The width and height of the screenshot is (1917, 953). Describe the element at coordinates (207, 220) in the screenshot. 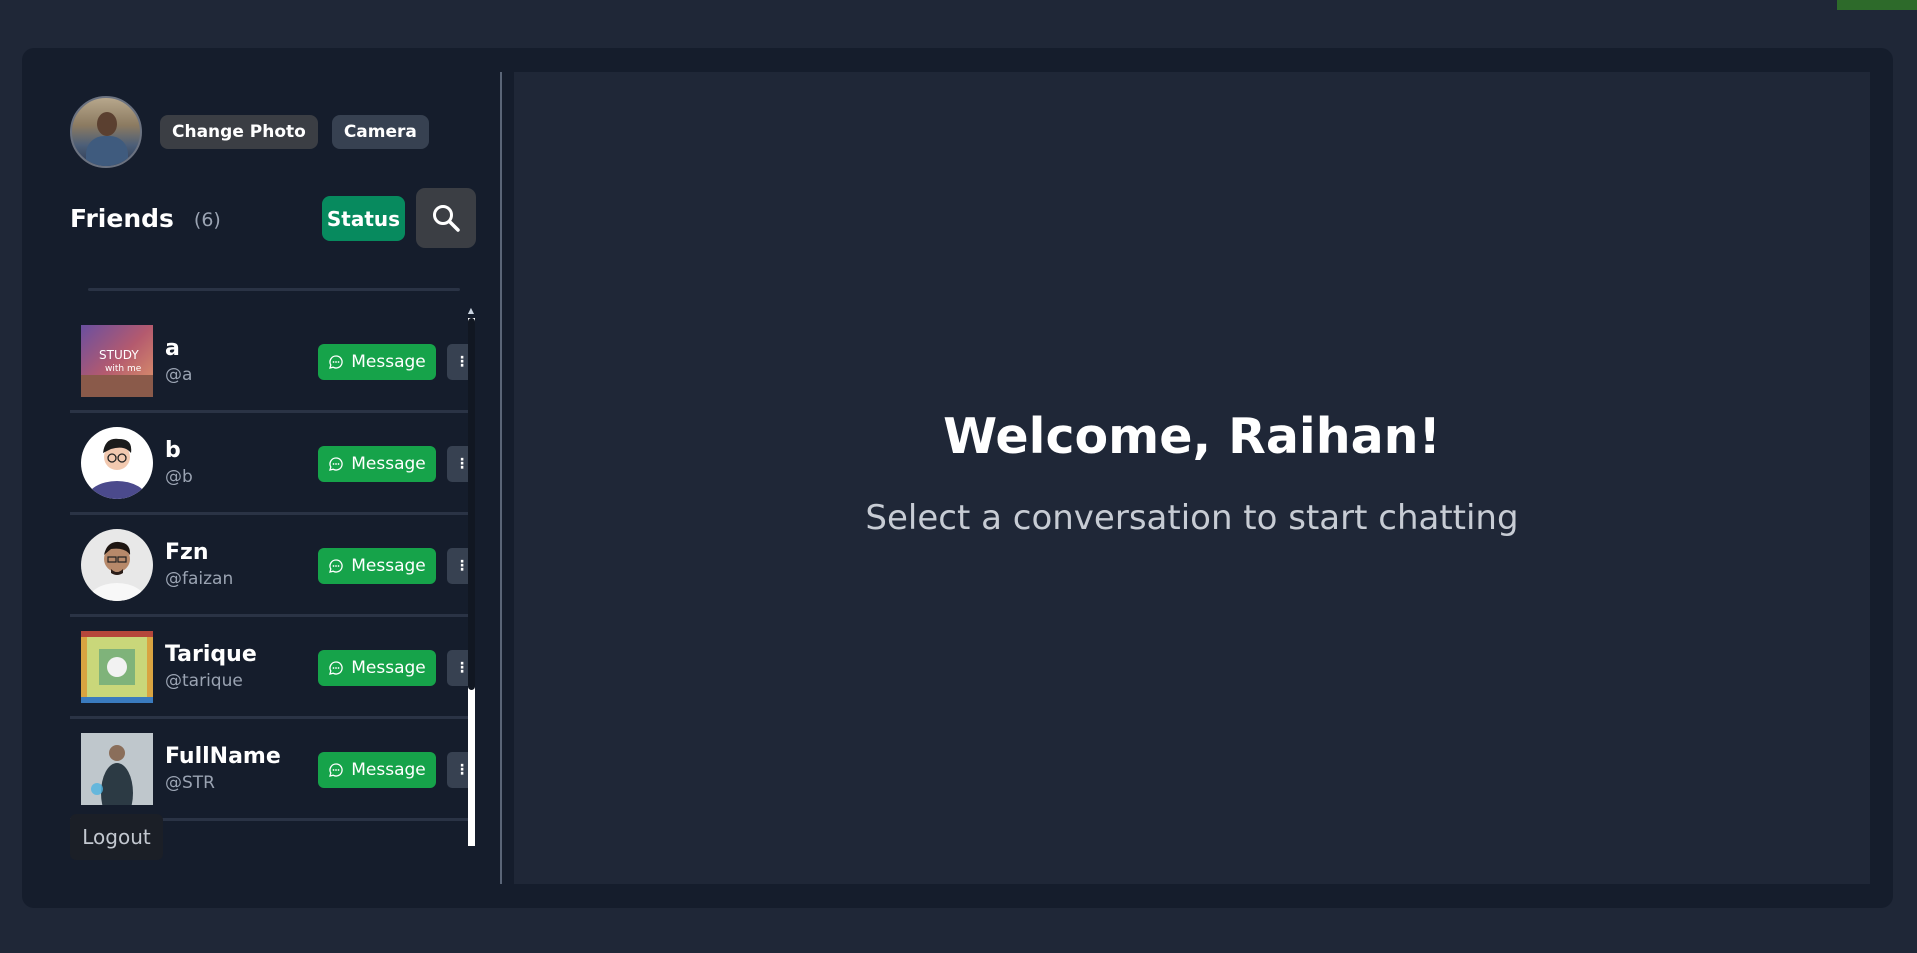

I see `friends-count: (6)` at that location.